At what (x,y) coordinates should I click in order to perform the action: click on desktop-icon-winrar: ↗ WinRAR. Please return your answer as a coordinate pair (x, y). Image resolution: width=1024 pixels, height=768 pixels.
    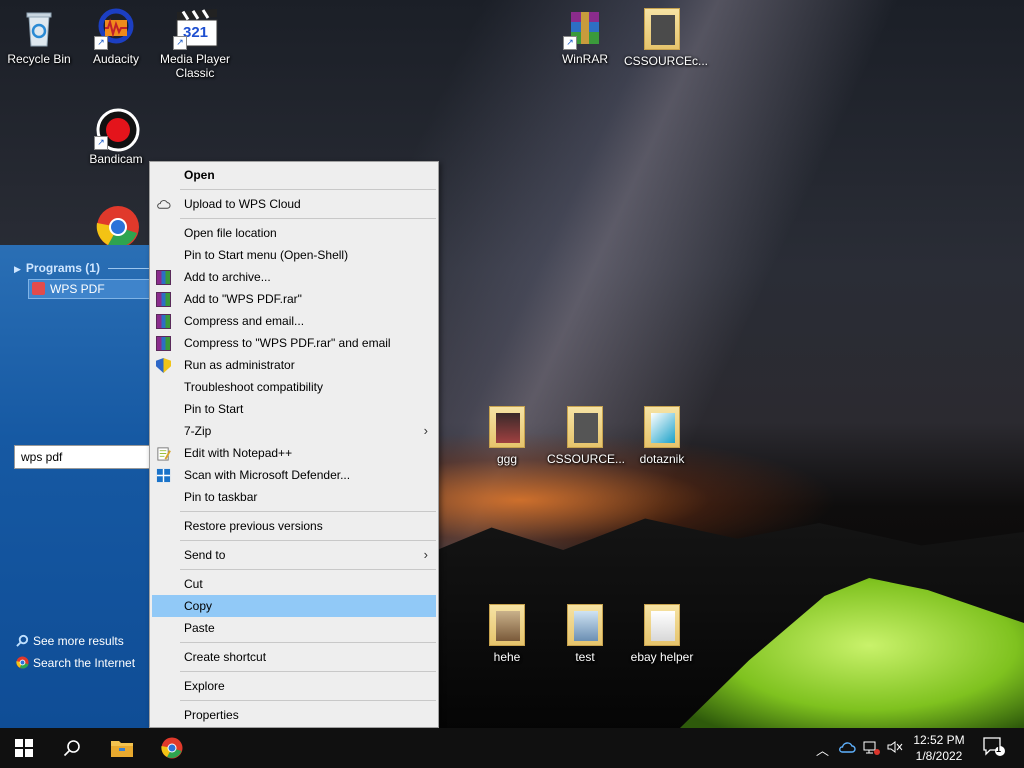
    Looking at the image, I should click on (585, 37).